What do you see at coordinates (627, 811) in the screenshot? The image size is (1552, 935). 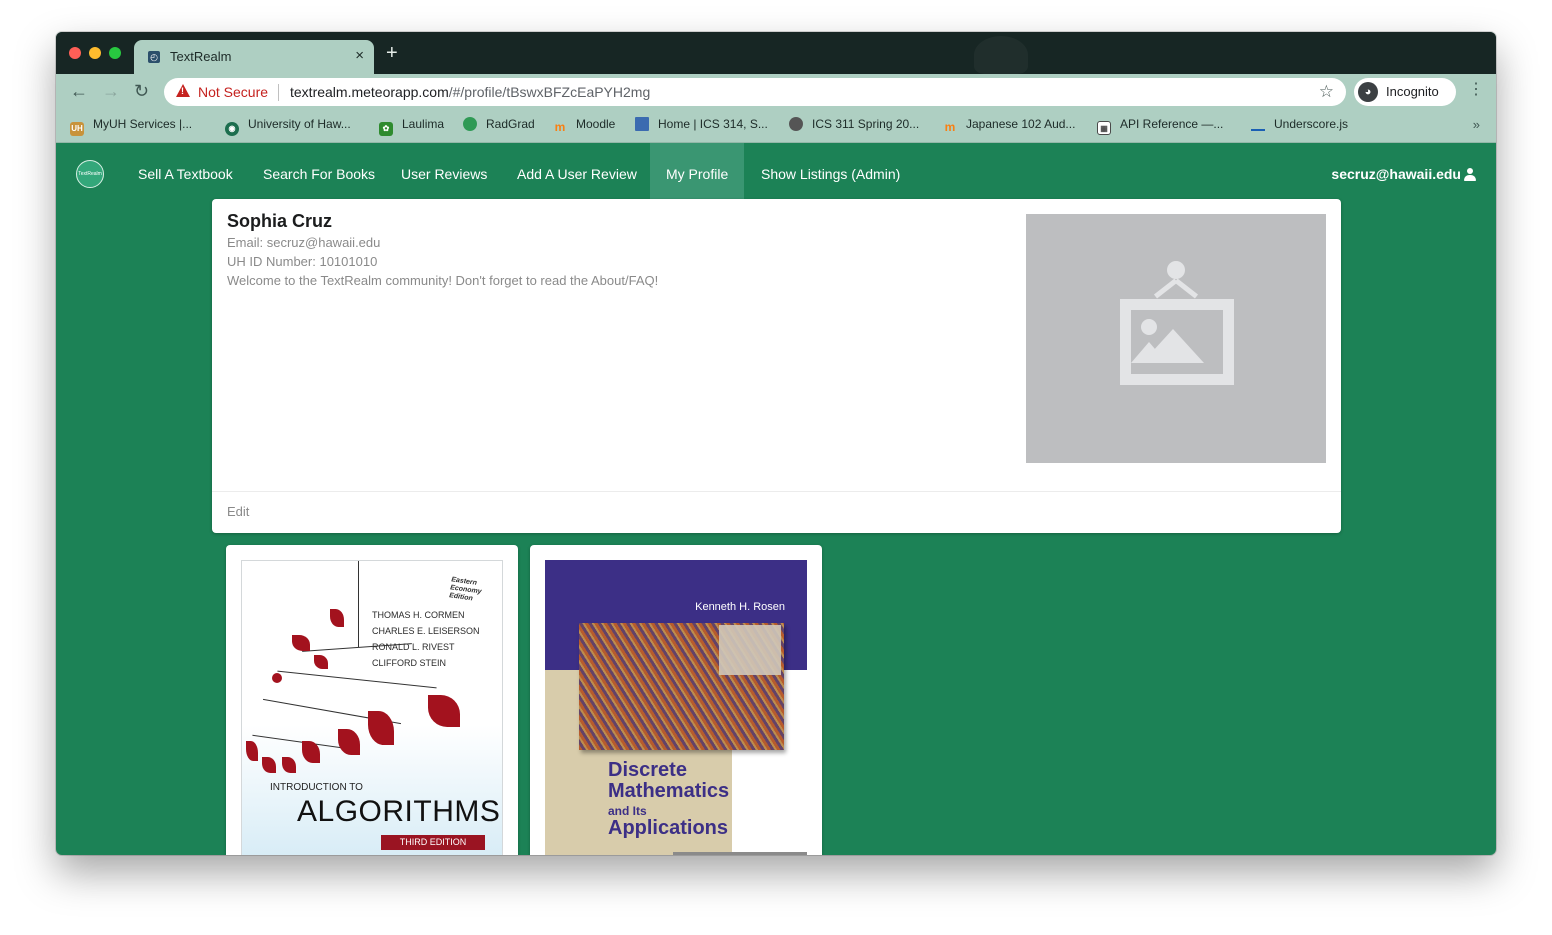 I see `book-title-line: and Its` at bounding box center [627, 811].